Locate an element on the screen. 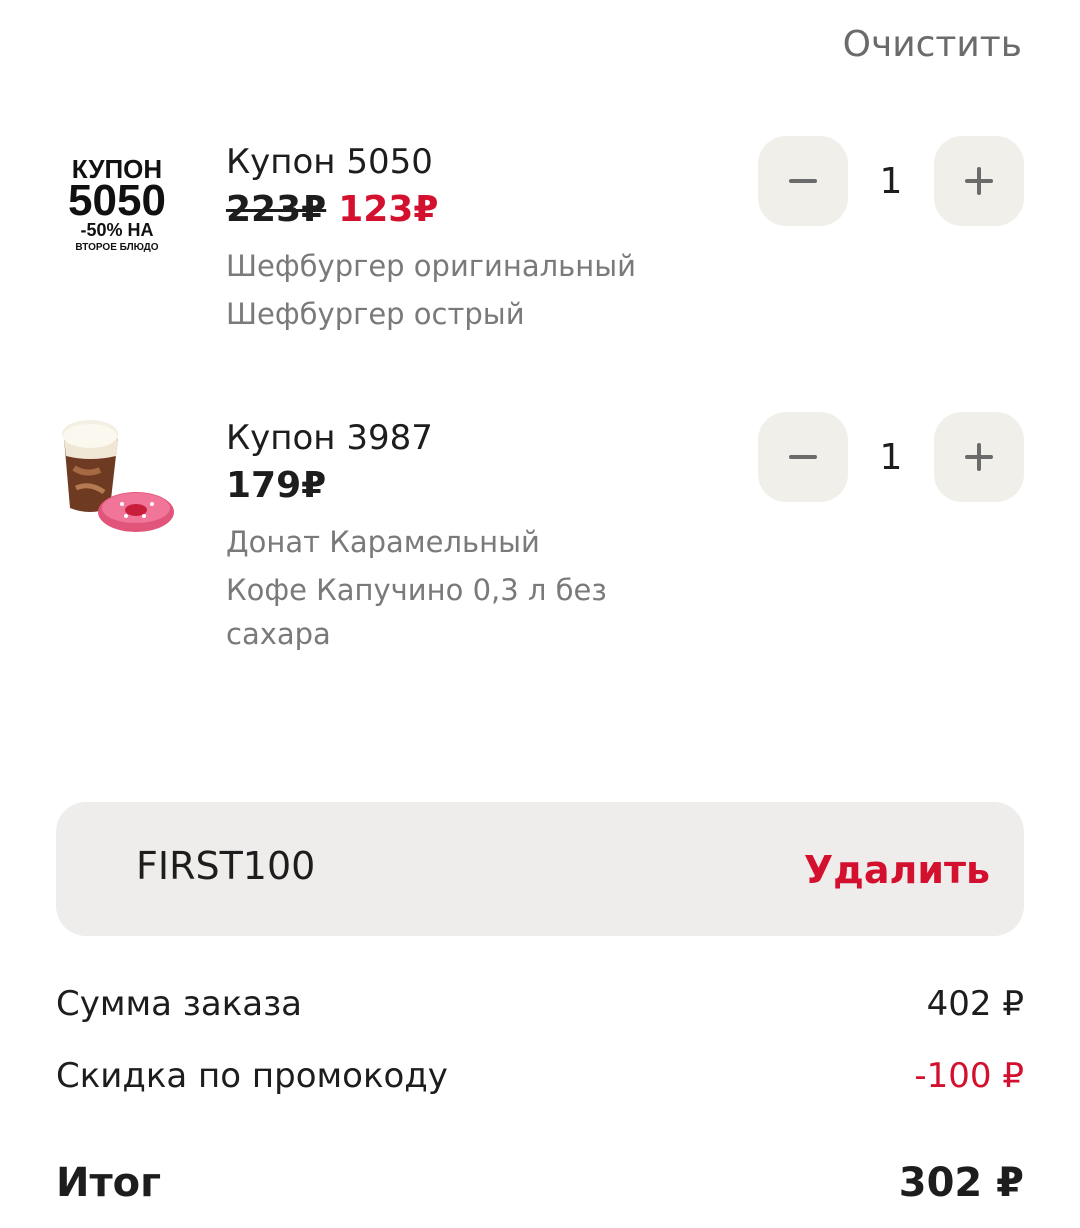  promo-code-field: FIRST100 Удалить is located at coordinates (540, 869).